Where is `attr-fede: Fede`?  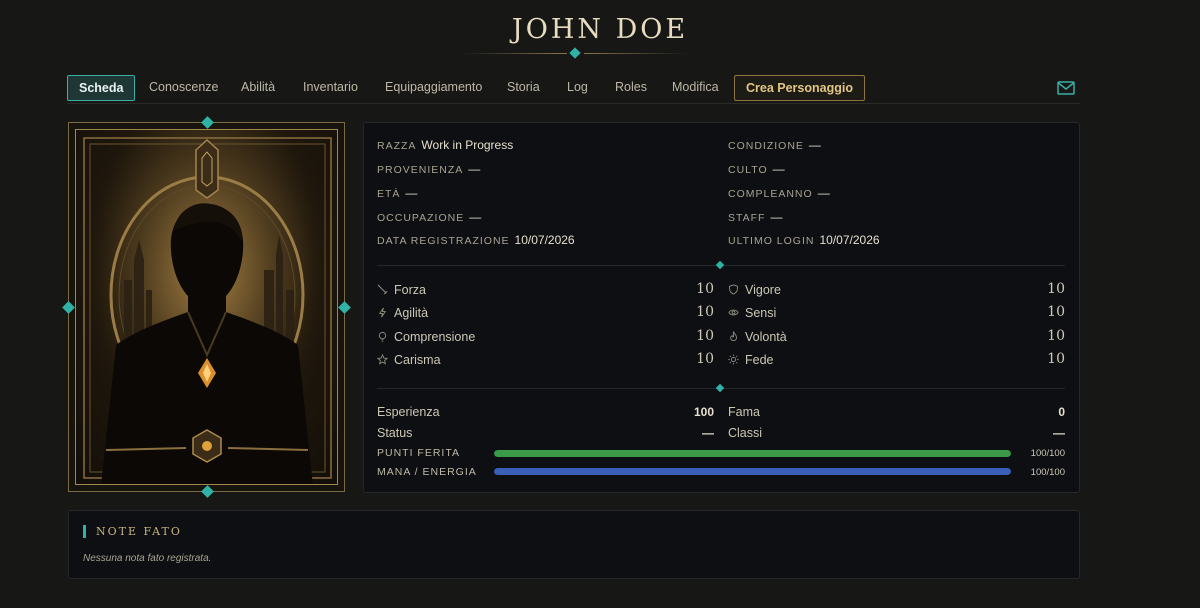 attr-fede: Fede is located at coordinates (751, 360).